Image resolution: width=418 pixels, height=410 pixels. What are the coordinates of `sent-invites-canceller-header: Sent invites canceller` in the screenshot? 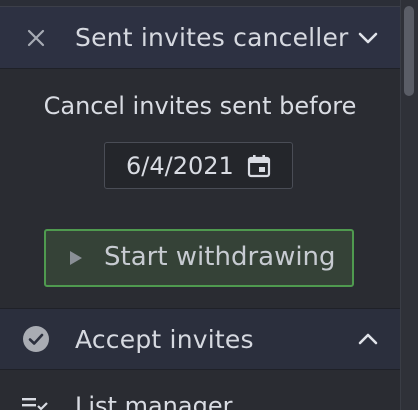 It's located at (200, 38).